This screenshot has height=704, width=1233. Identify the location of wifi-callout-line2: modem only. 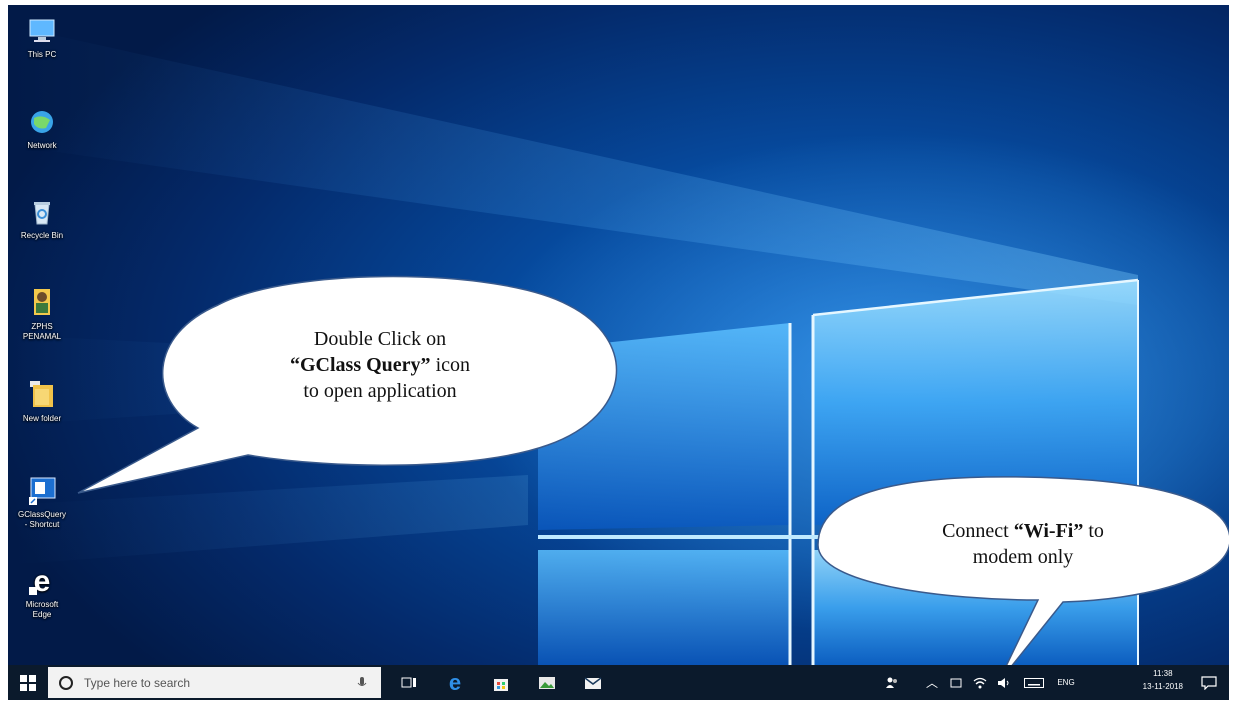
(1023, 557).